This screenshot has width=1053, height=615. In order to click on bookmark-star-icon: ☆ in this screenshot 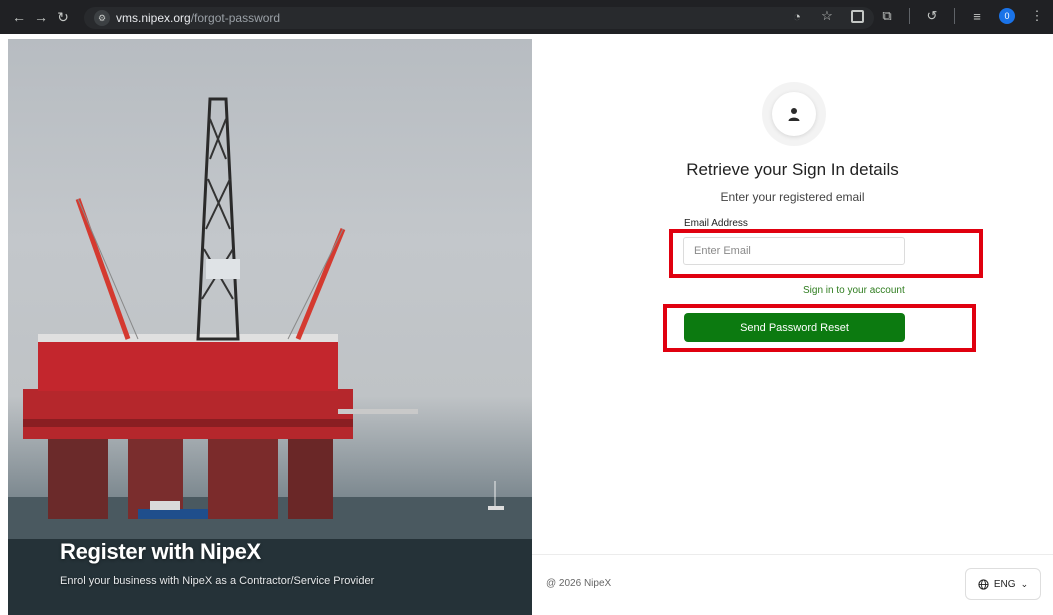, I will do `click(827, 16)`.